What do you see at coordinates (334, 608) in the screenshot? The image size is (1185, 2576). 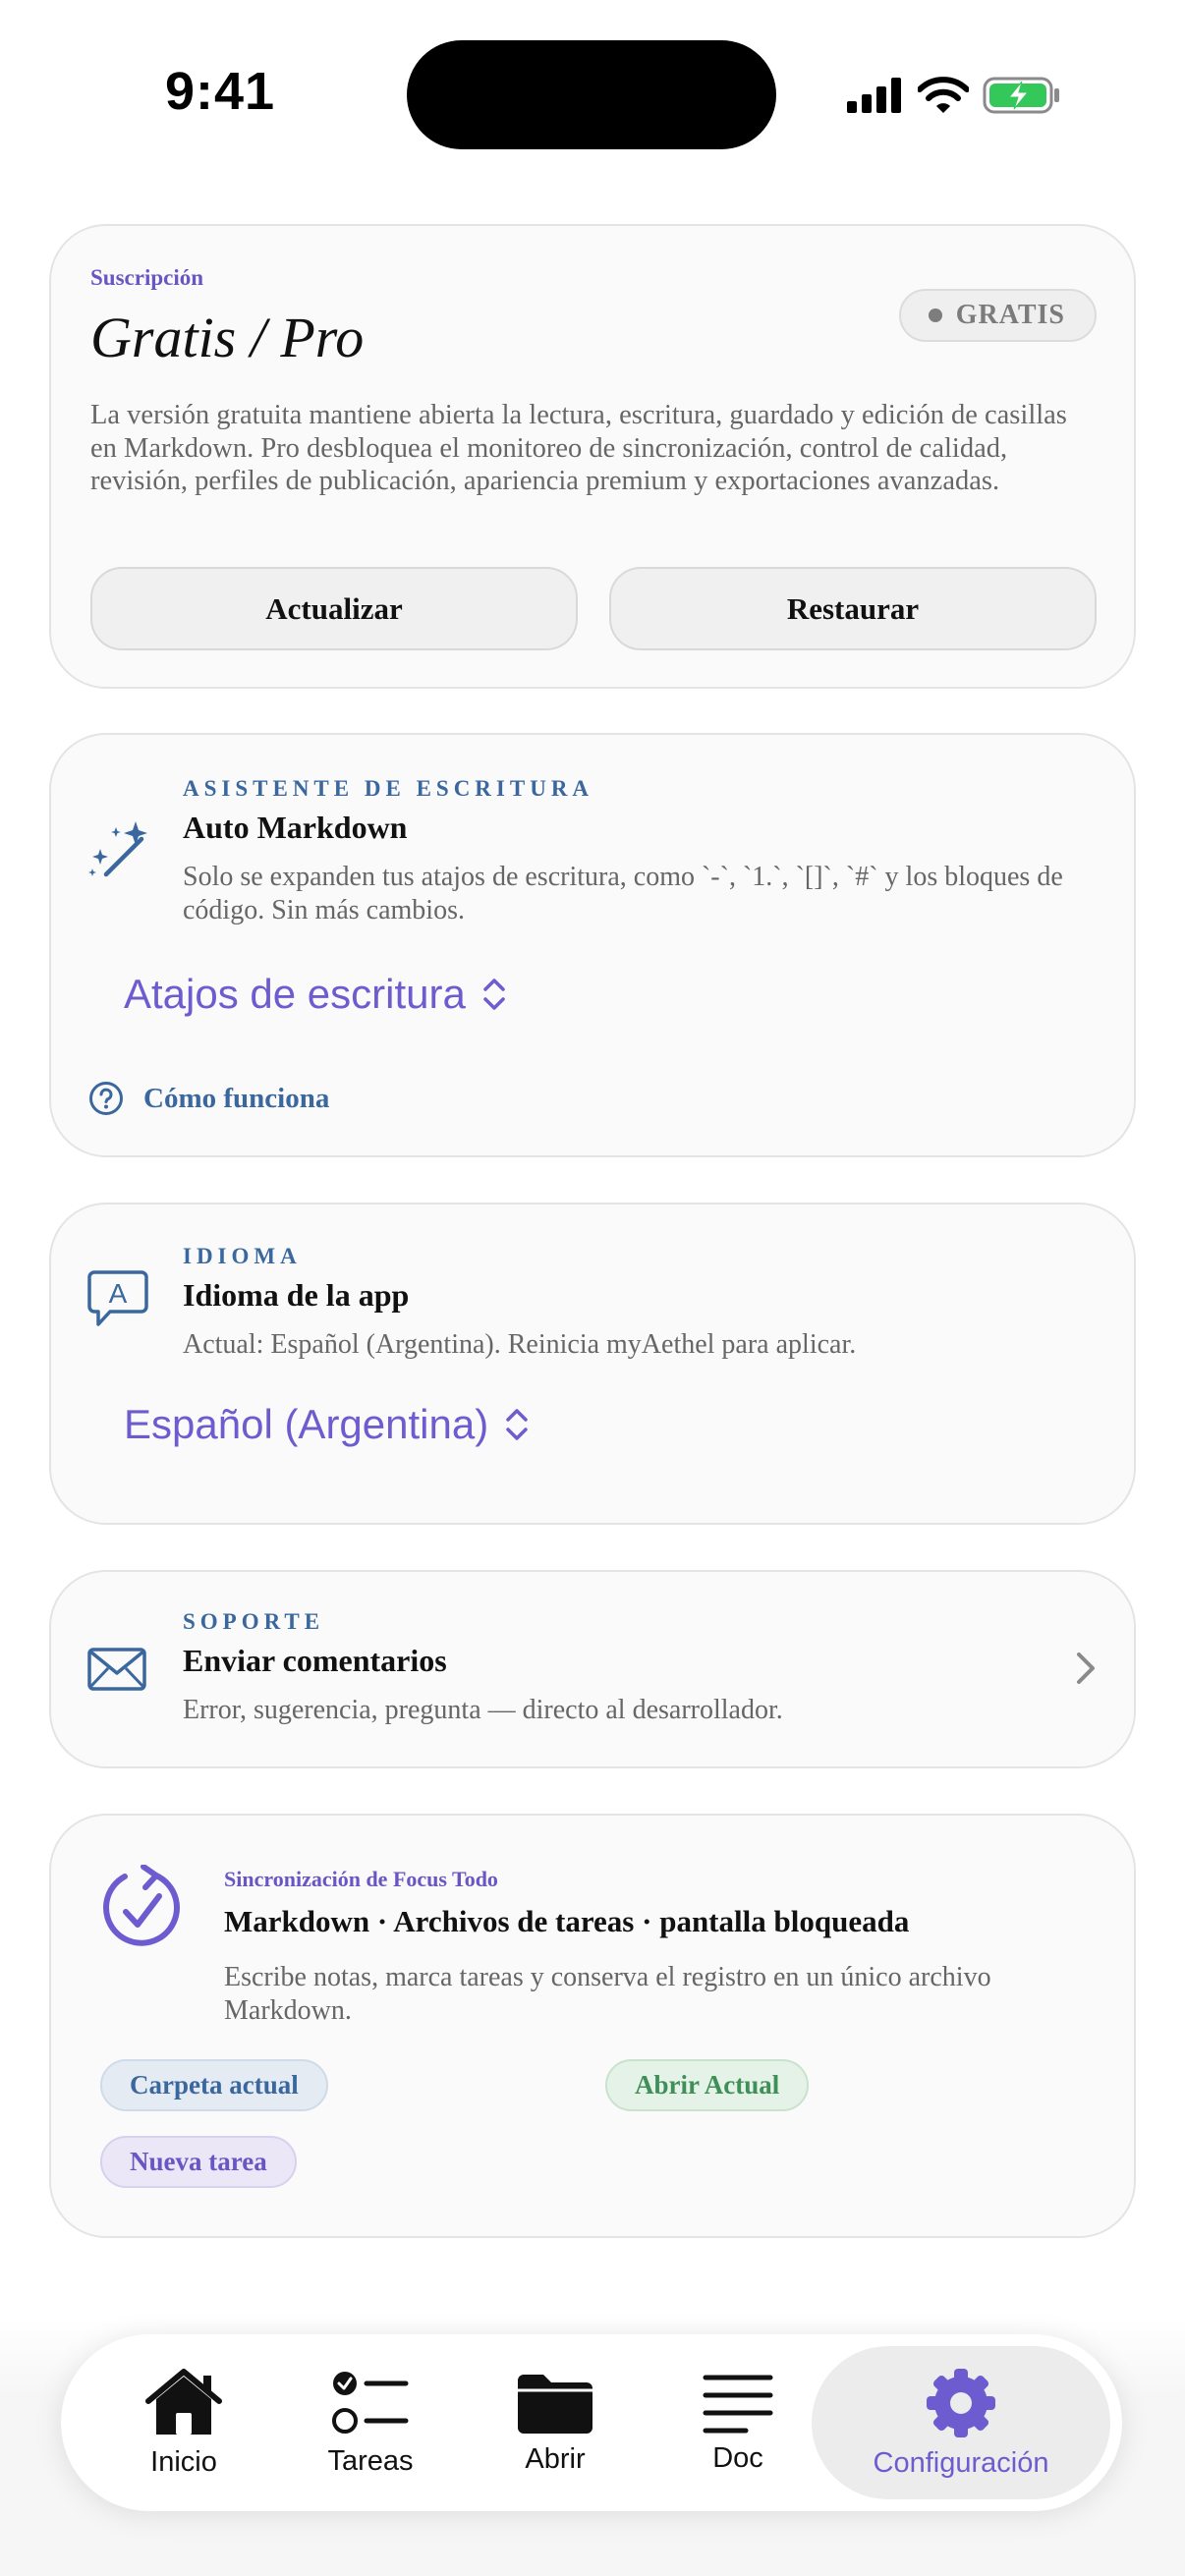 I see `upgrade-button: Actualizar` at bounding box center [334, 608].